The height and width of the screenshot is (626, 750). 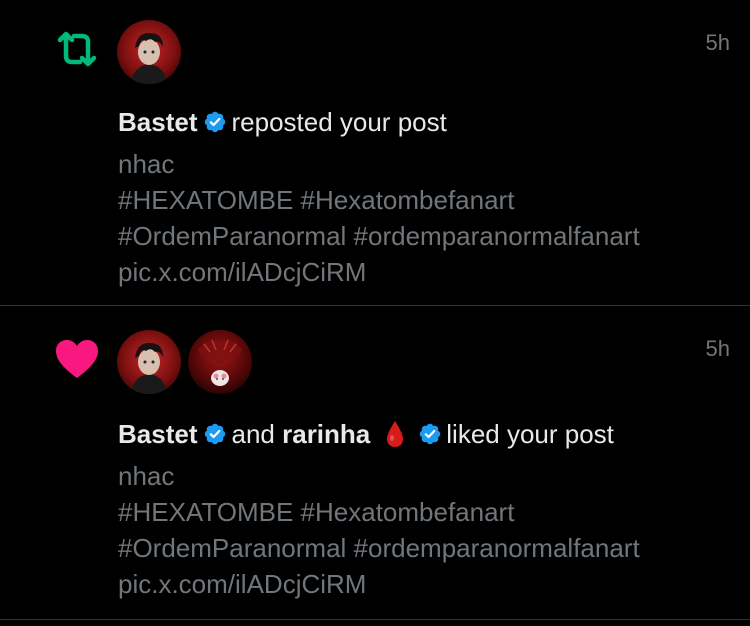 I want to click on blood-drop-icon, so click(x=395, y=434).